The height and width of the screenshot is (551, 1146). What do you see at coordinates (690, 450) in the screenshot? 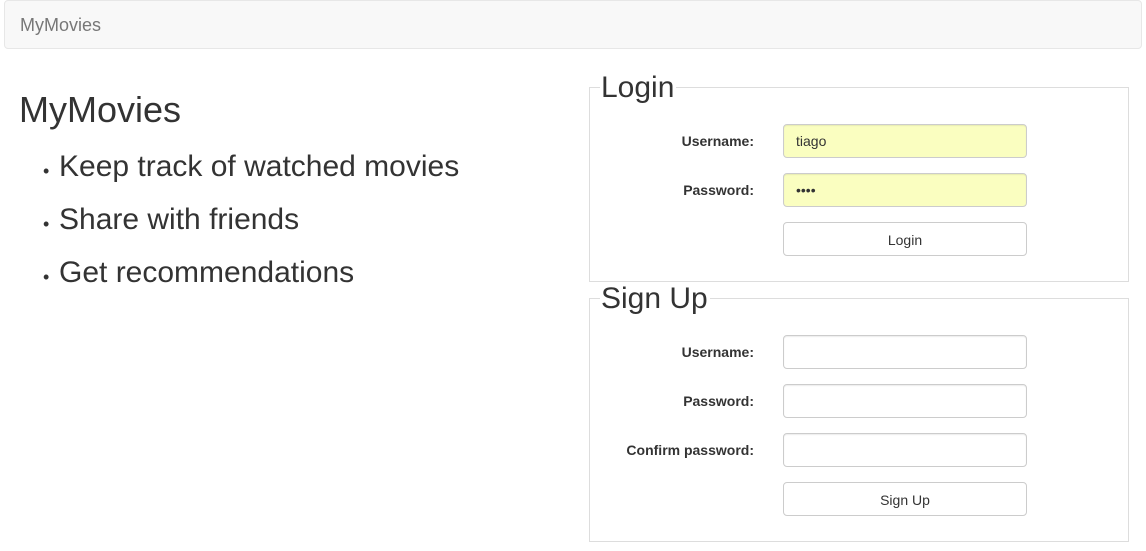
I see `signup-confirm-label: Confirm password:` at bounding box center [690, 450].